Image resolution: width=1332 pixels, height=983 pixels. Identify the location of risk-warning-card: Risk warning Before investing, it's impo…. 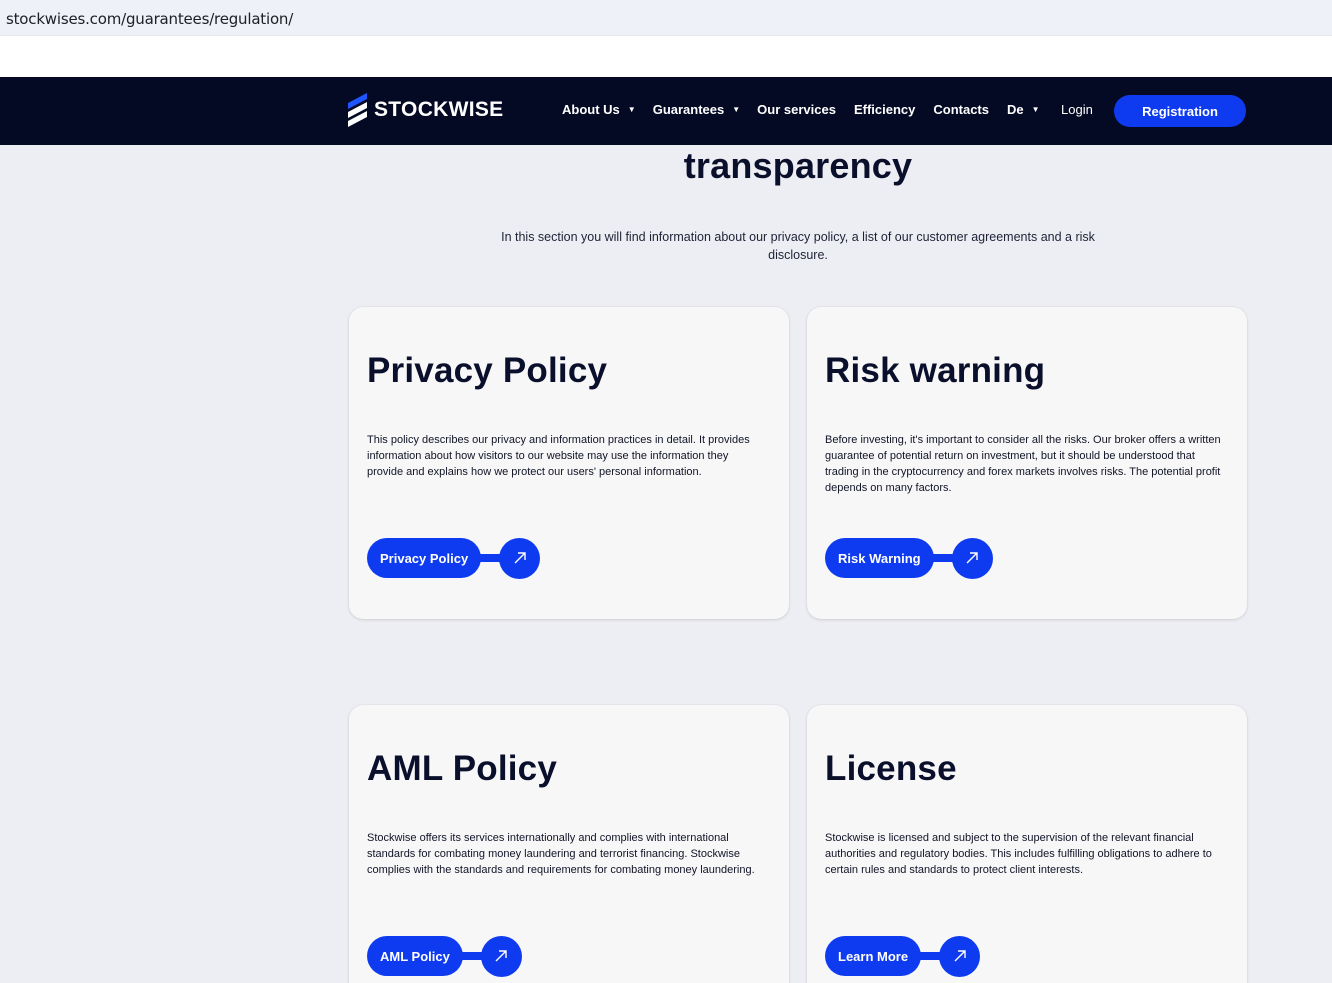
(1027, 463).